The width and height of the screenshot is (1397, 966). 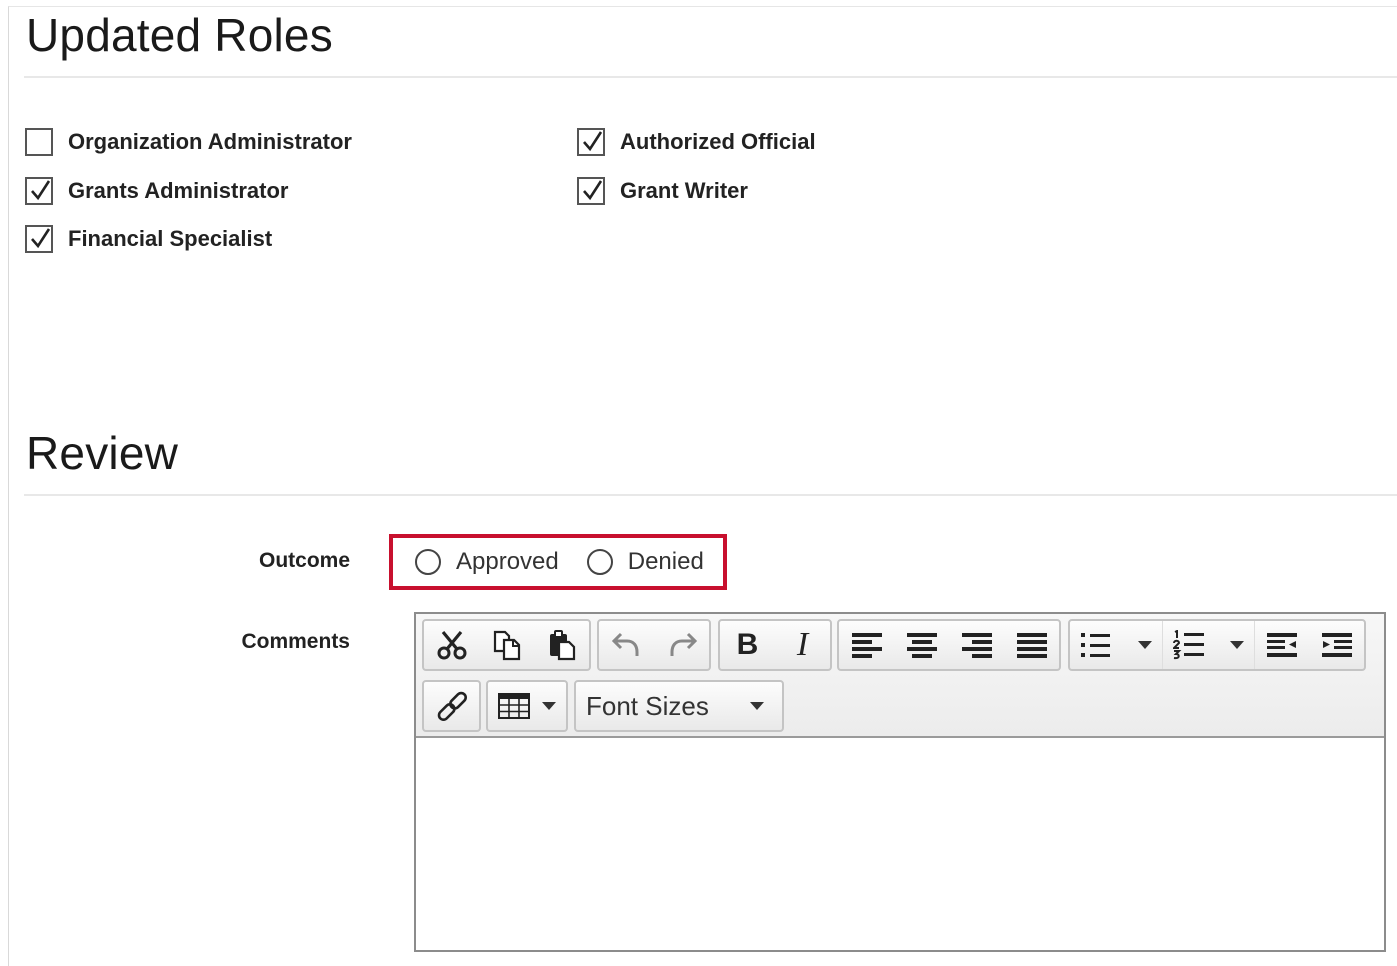 I want to click on outcome-label: Outcome, so click(x=304, y=560).